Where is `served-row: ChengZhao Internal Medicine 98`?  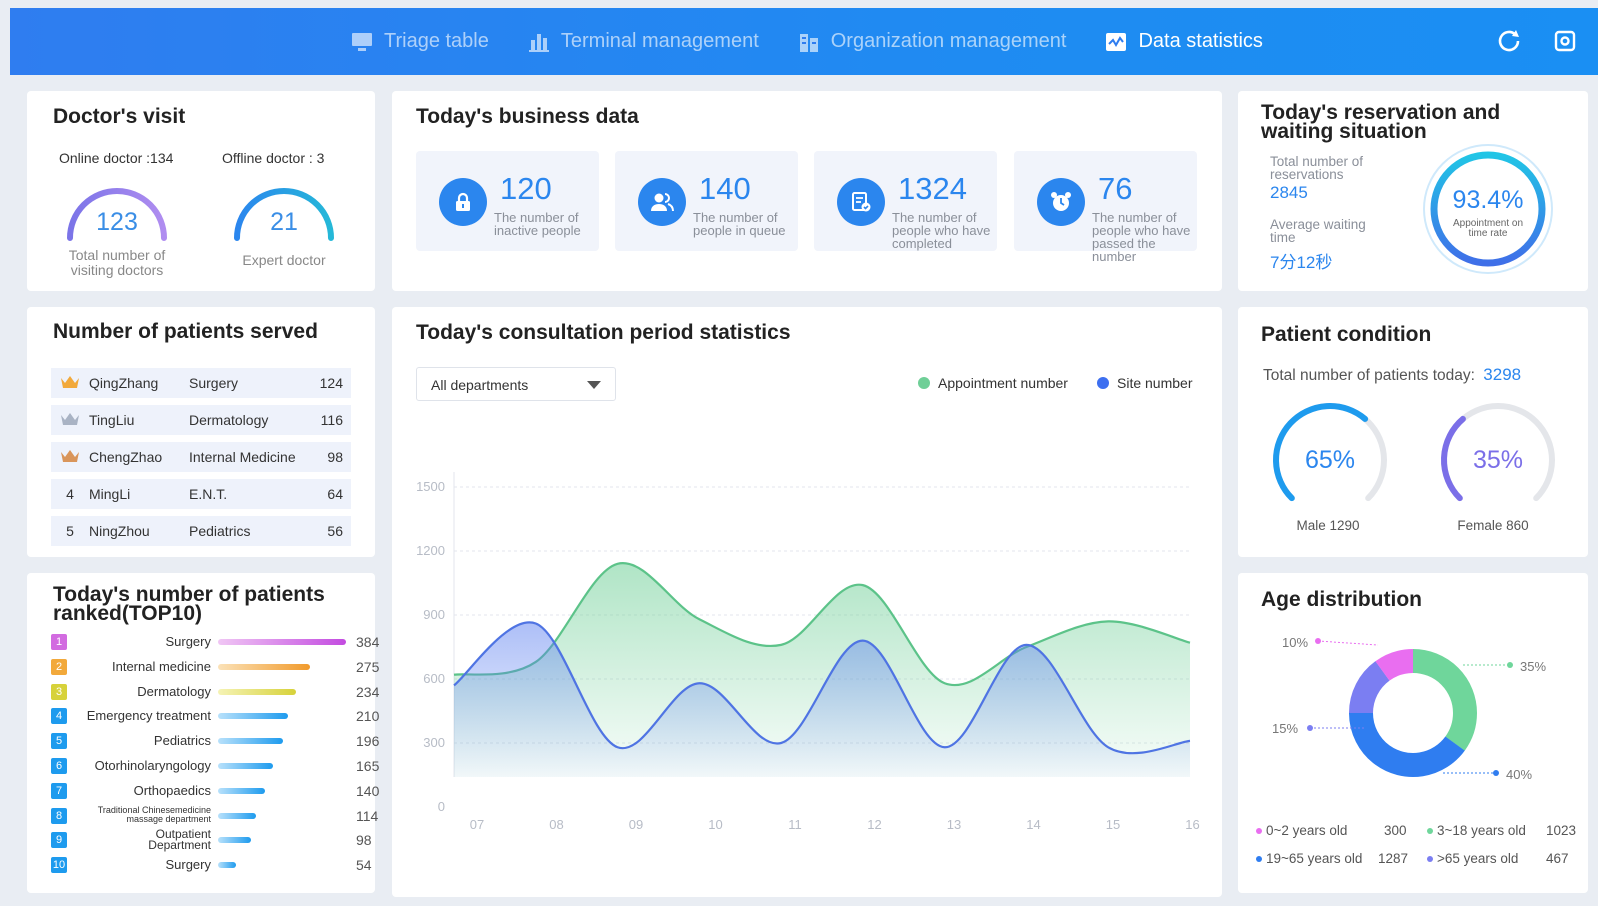
served-row: ChengZhao Internal Medicine 98 is located at coordinates (201, 457).